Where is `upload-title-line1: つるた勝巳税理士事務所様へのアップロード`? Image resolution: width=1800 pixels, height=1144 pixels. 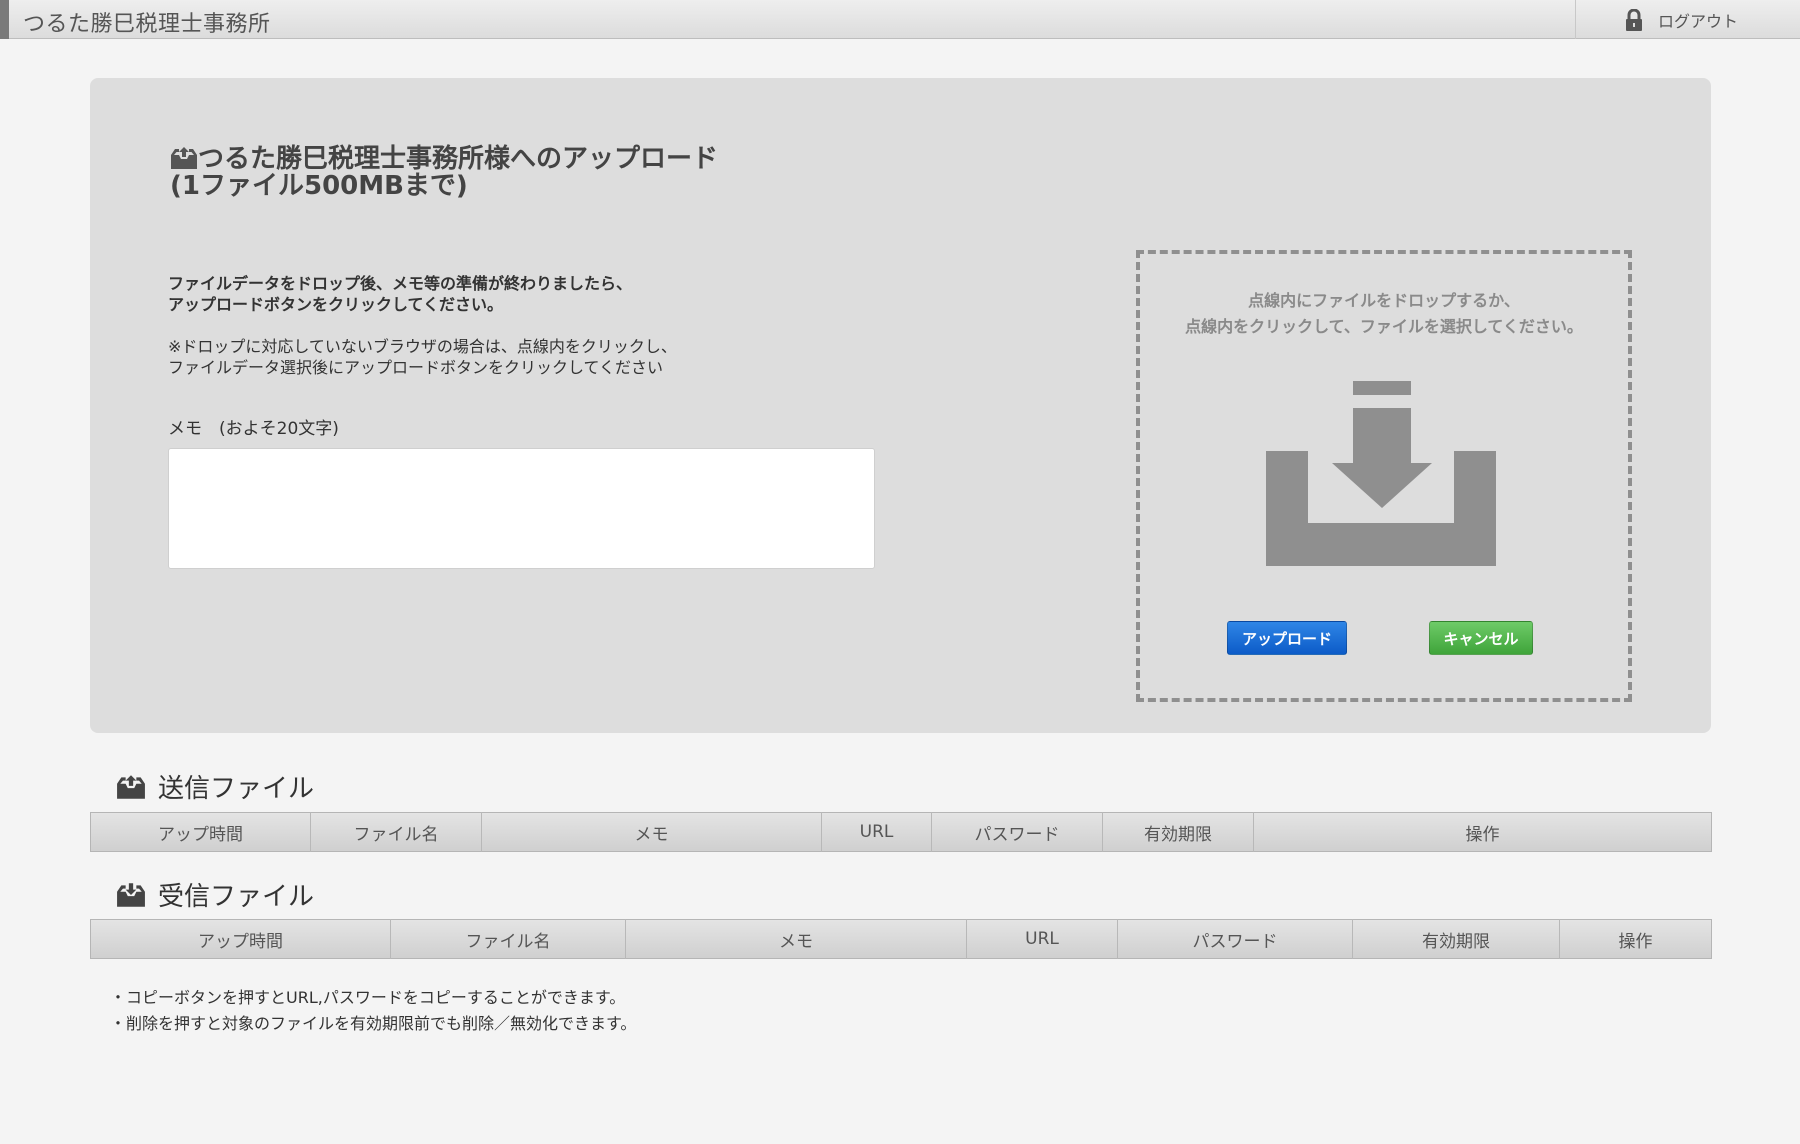 upload-title-line1: つるた勝巳税理士事務所様へのアップロード is located at coordinates (458, 159).